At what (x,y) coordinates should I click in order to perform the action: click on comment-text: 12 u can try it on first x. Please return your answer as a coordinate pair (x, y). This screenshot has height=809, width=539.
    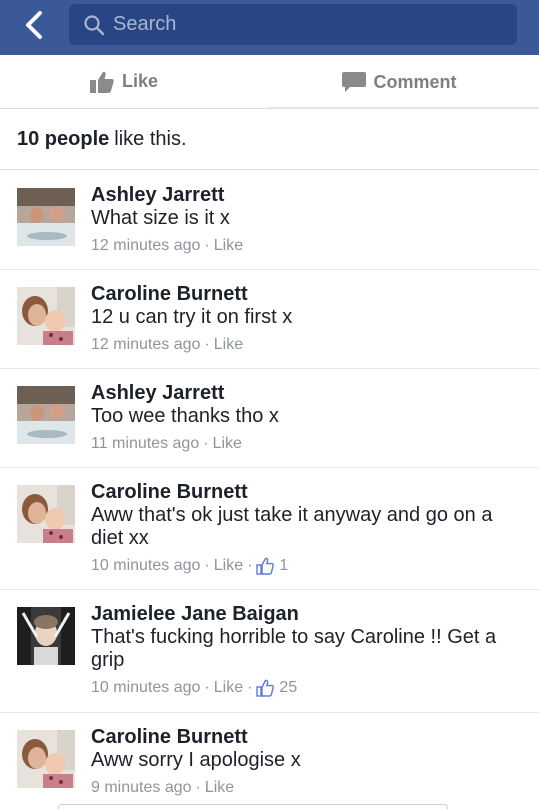
    Looking at the image, I should click on (192, 317).